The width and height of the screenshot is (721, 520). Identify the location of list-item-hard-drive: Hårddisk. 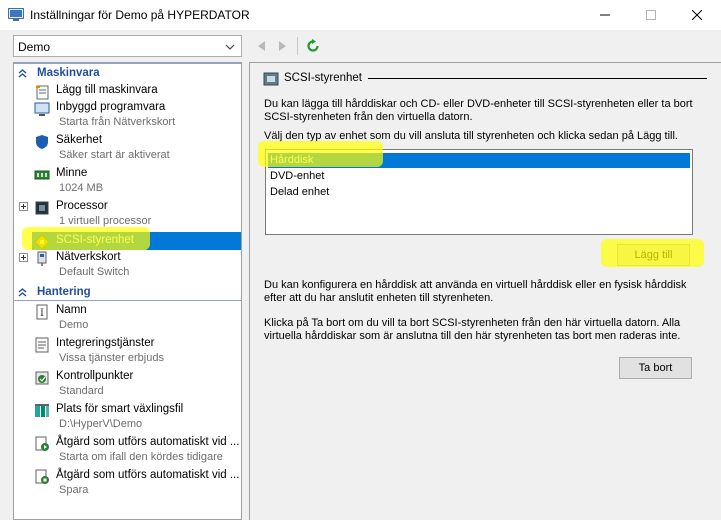
(479, 160).